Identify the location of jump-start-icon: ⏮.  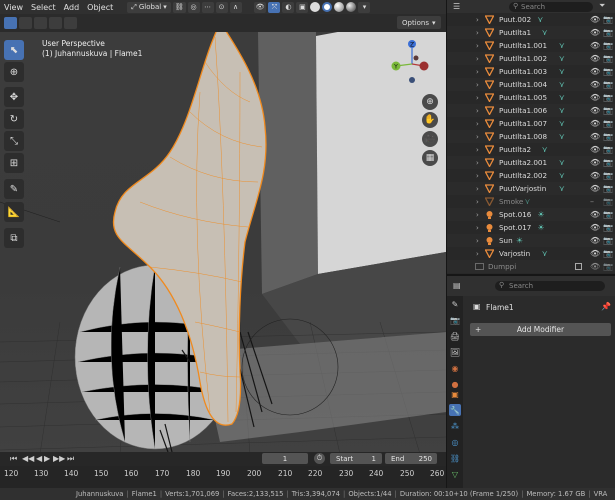
(13, 459).